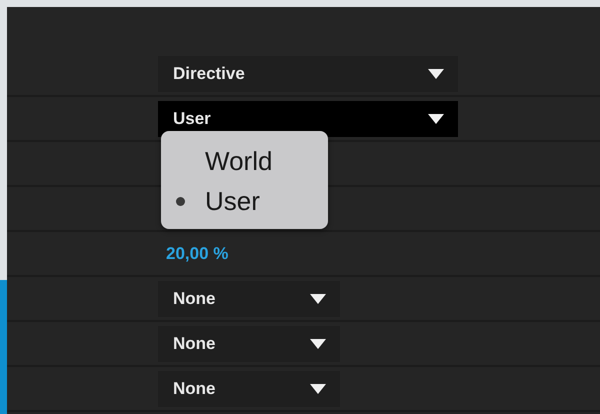  I want to click on menu-item: World, so click(216, 161).